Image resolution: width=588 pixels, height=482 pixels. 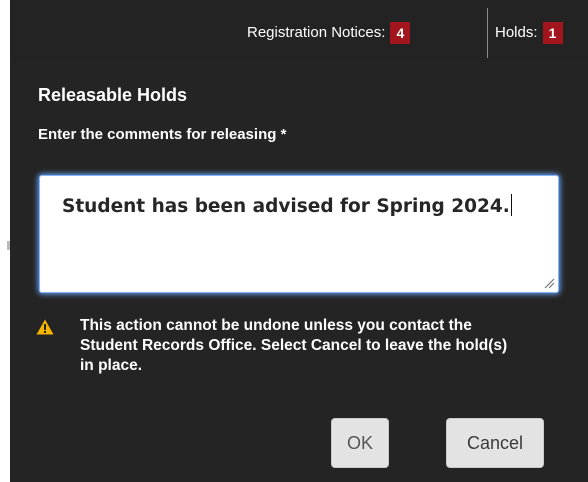 I want to click on header-bar: Registration Notices: 4 Holds: 1, so click(x=299, y=31).